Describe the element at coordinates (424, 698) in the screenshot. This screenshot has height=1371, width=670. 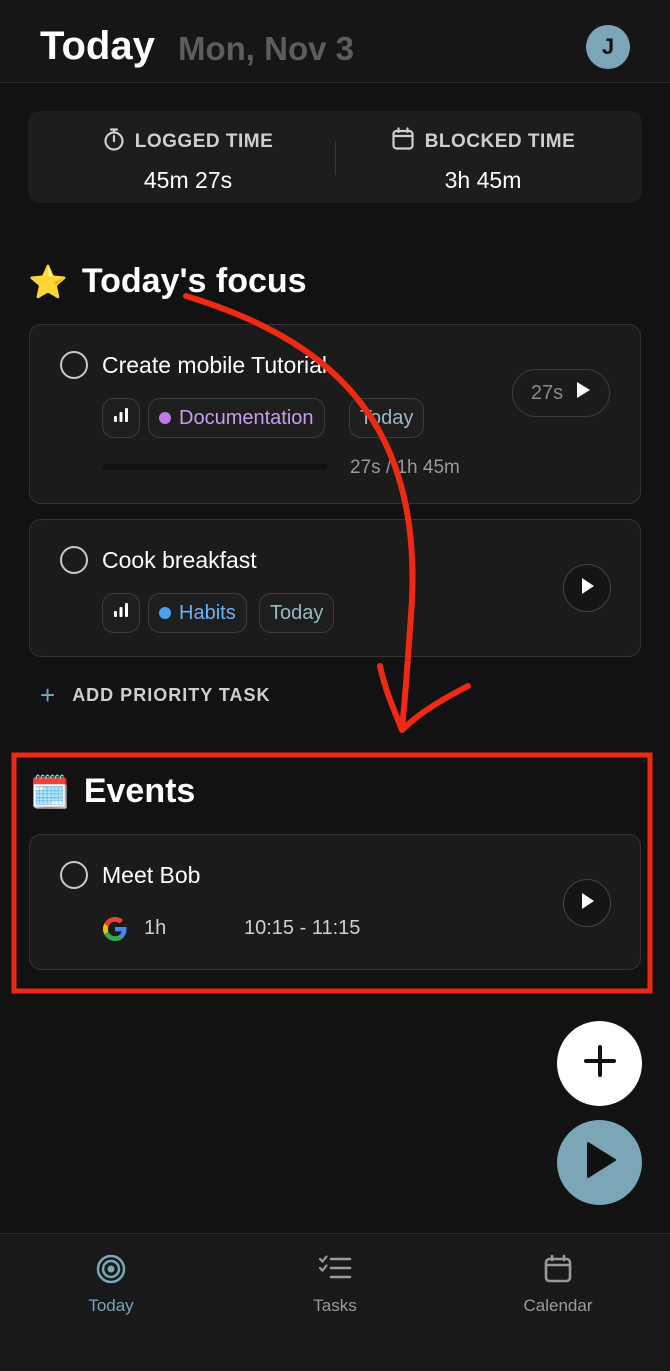
I see `annotation-arrowhead` at that location.